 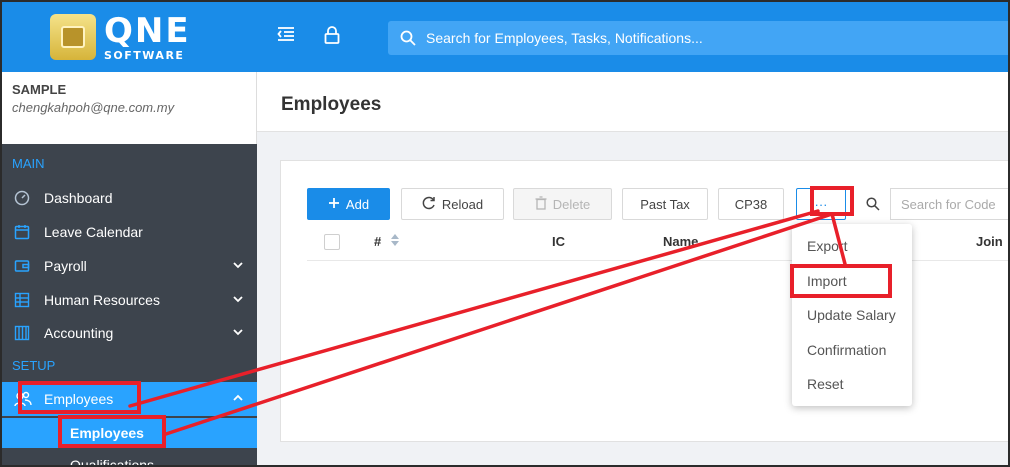 What do you see at coordinates (238, 399) in the screenshot?
I see `chevron-up-icon` at bounding box center [238, 399].